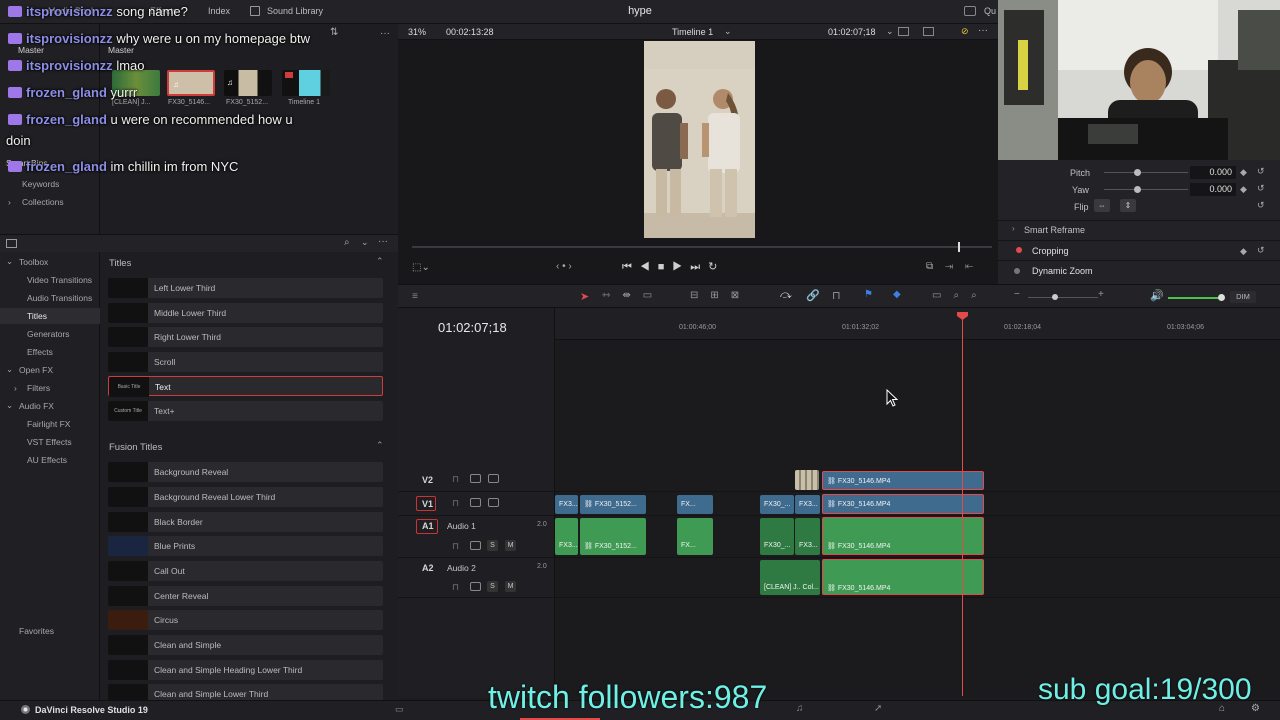  What do you see at coordinates (461, 526) in the screenshot?
I see `track-title-a1: Audio 1` at bounding box center [461, 526].